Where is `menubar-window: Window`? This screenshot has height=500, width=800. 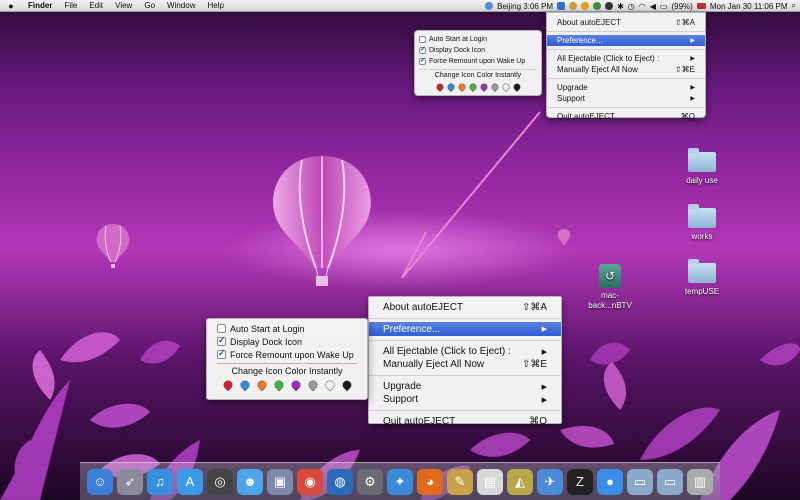 menubar-window: Window is located at coordinates (181, 5).